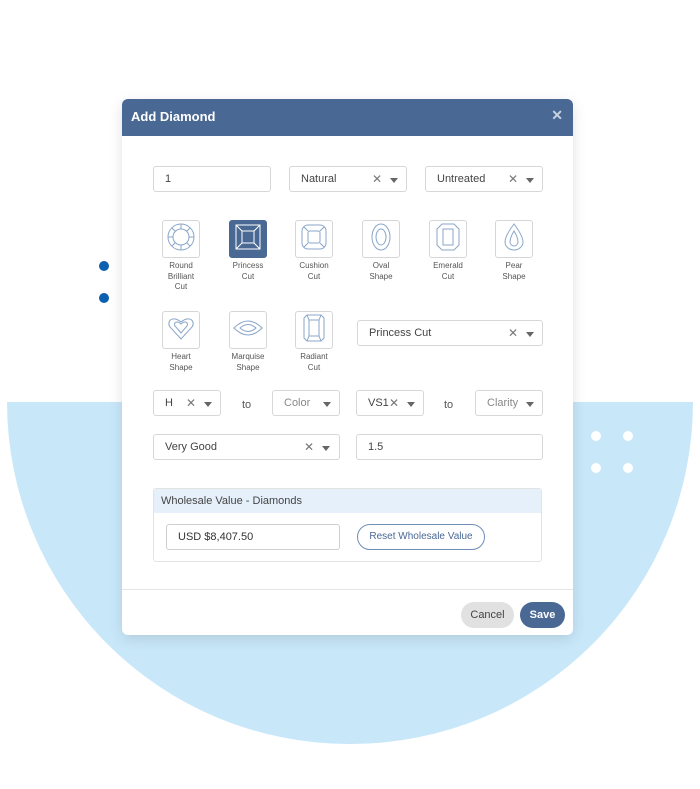 The height and width of the screenshot is (789, 700). What do you see at coordinates (461, 179) in the screenshot?
I see `treatment-value: Untreated` at bounding box center [461, 179].